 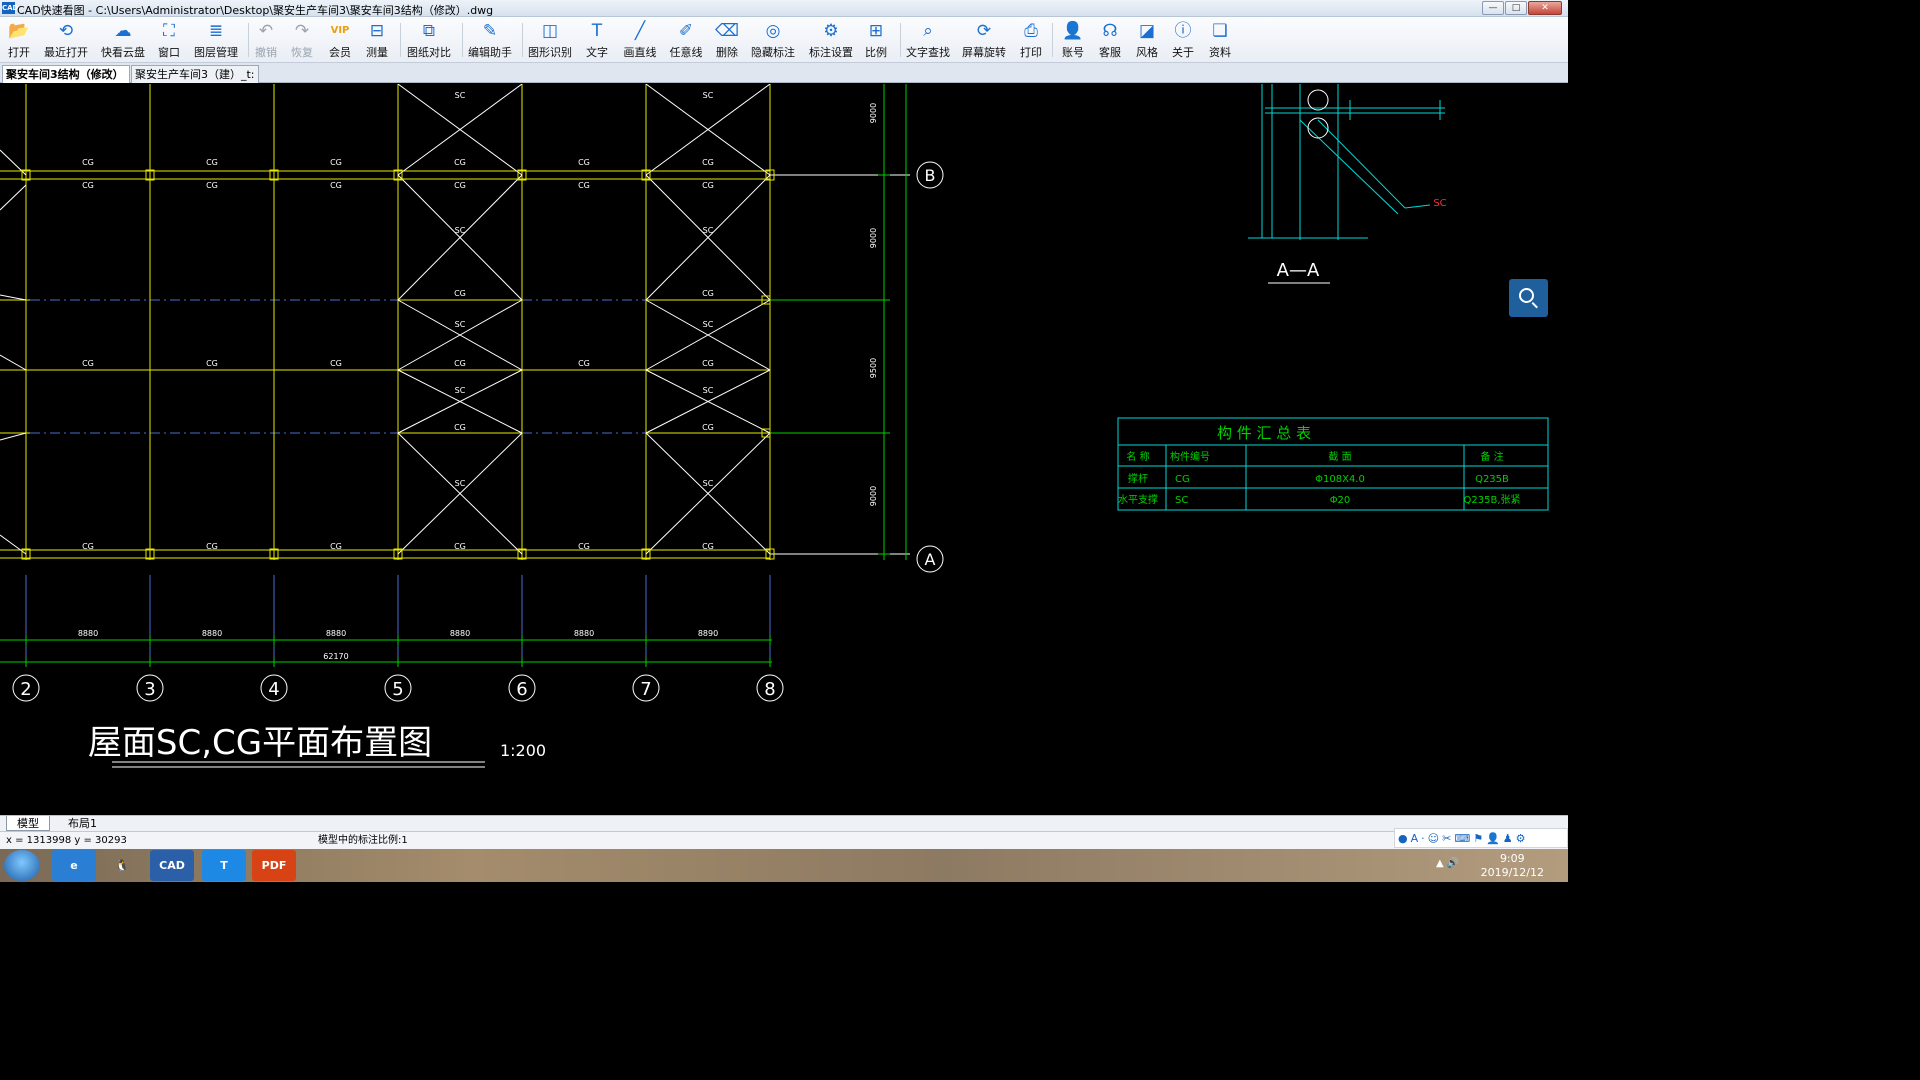 What do you see at coordinates (19, 31) in the screenshot?
I see `folder-icon: 📂` at bounding box center [19, 31].